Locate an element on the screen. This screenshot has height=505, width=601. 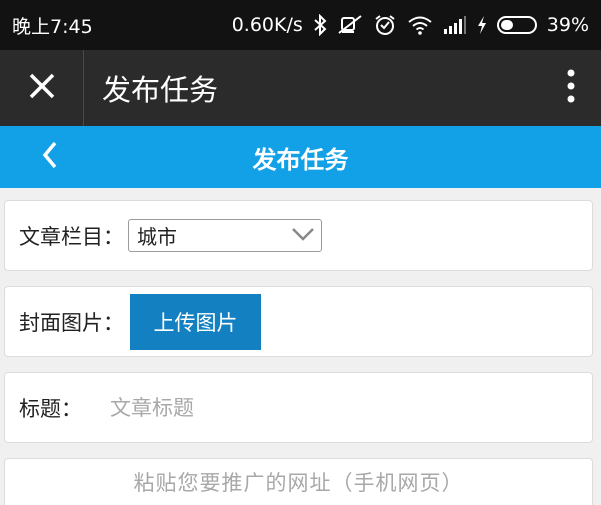
title-input is located at coordinates (300, 407).